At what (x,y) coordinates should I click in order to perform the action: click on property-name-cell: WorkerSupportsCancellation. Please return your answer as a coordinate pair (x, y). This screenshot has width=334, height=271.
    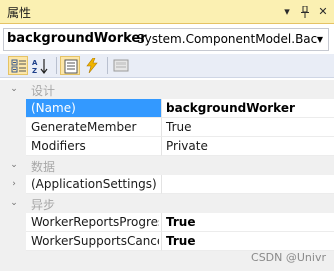
    Looking at the image, I should click on (93, 241).